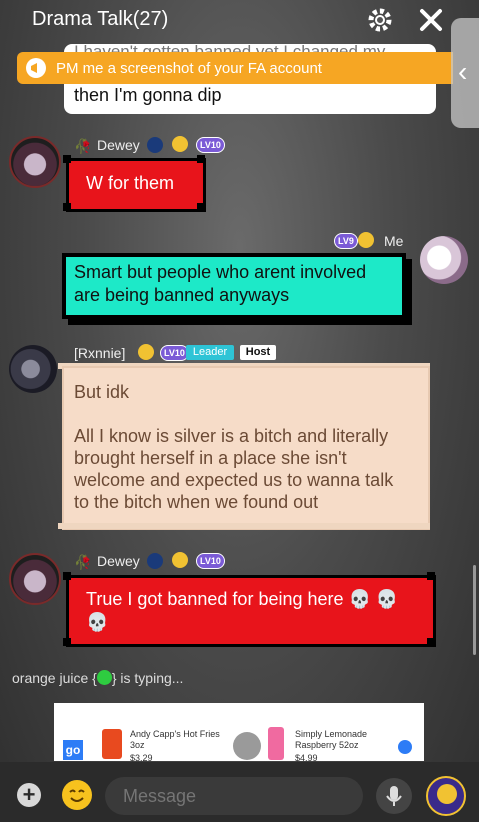  I want to click on message-text: W for them, so click(130, 183).